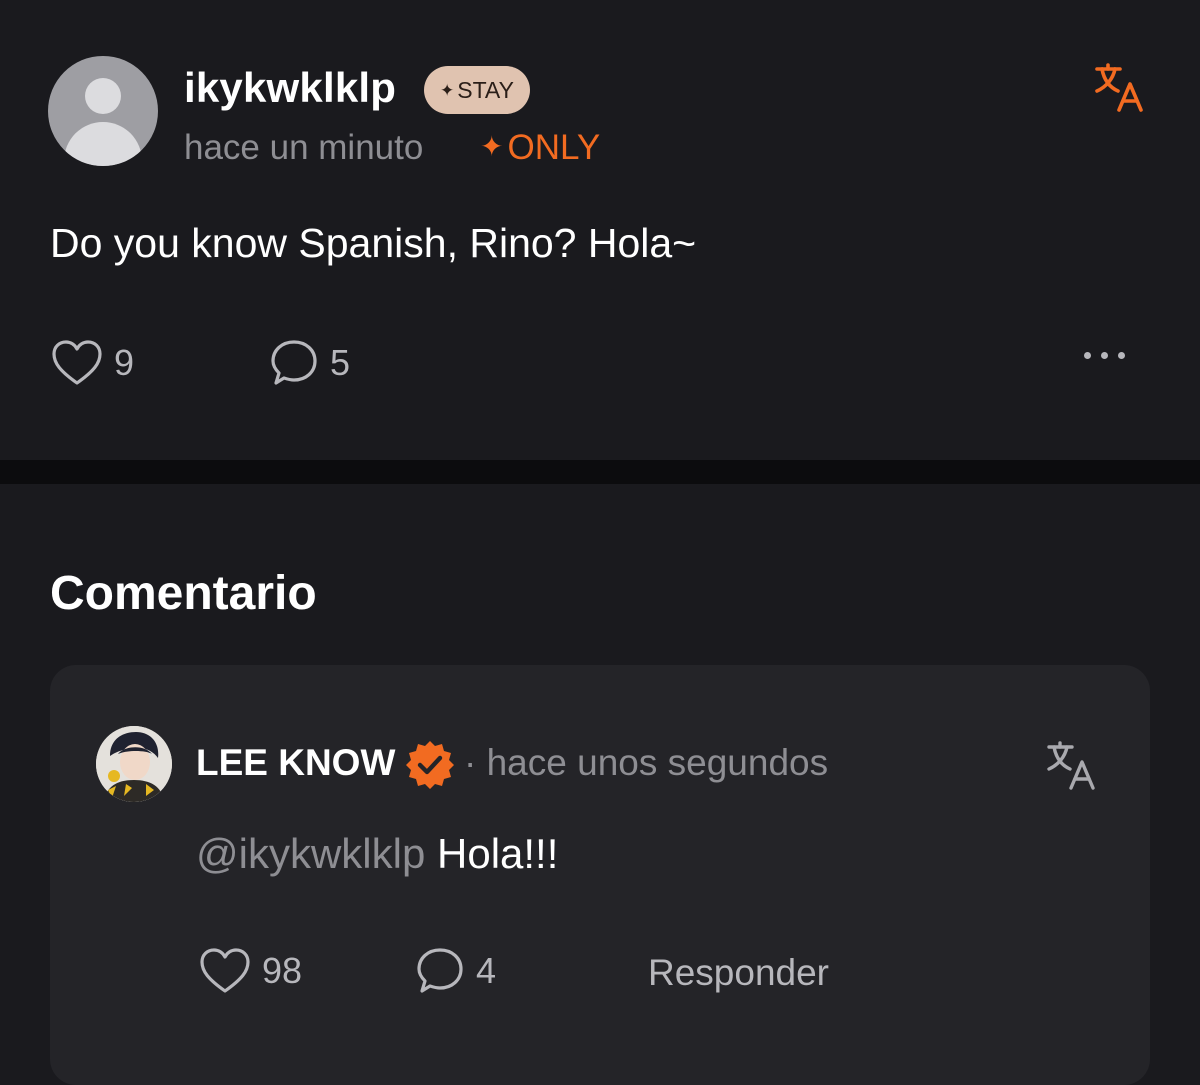 The height and width of the screenshot is (1085, 1200). What do you see at coordinates (498, 853) in the screenshot?
I see `comment-text: Hola!!!` at bounding box center [498, 853].